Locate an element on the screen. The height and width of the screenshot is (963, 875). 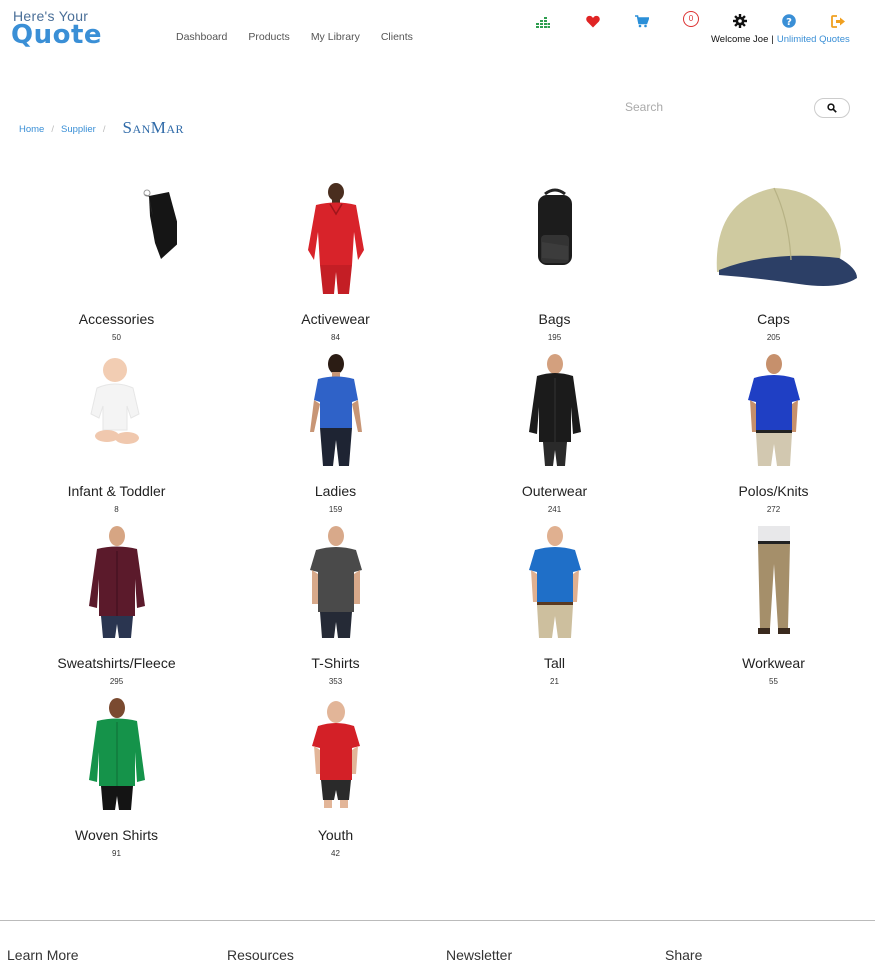
category-image-caps is located at coordinates (774, 238).